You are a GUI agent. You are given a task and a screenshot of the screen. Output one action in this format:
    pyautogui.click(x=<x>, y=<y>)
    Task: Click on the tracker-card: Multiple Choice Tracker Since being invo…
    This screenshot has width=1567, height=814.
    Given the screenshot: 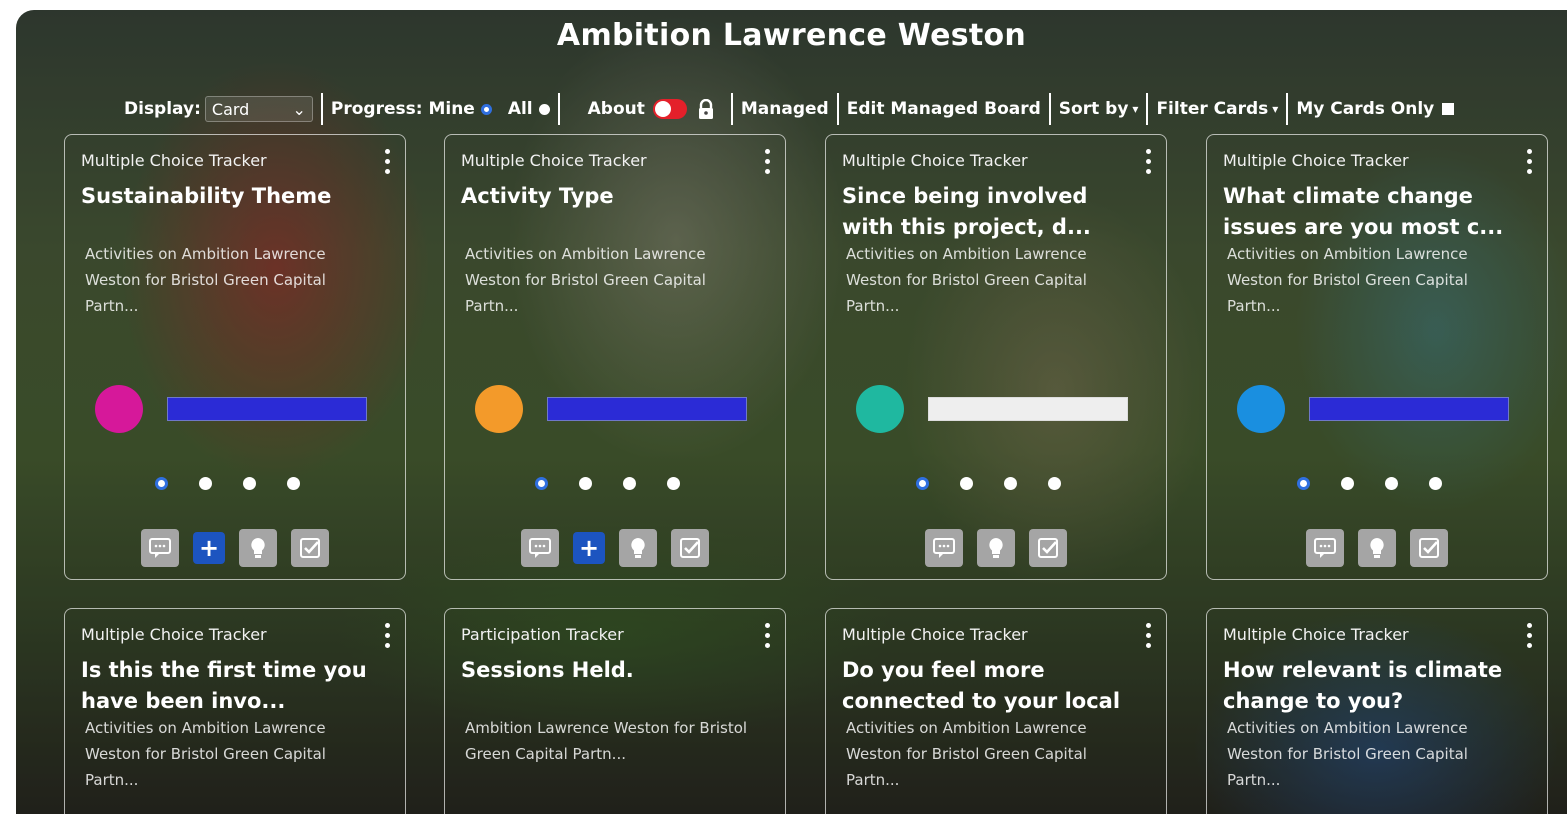 What is the action you would take?
    pyautogui.click(x=996, y=357)
    